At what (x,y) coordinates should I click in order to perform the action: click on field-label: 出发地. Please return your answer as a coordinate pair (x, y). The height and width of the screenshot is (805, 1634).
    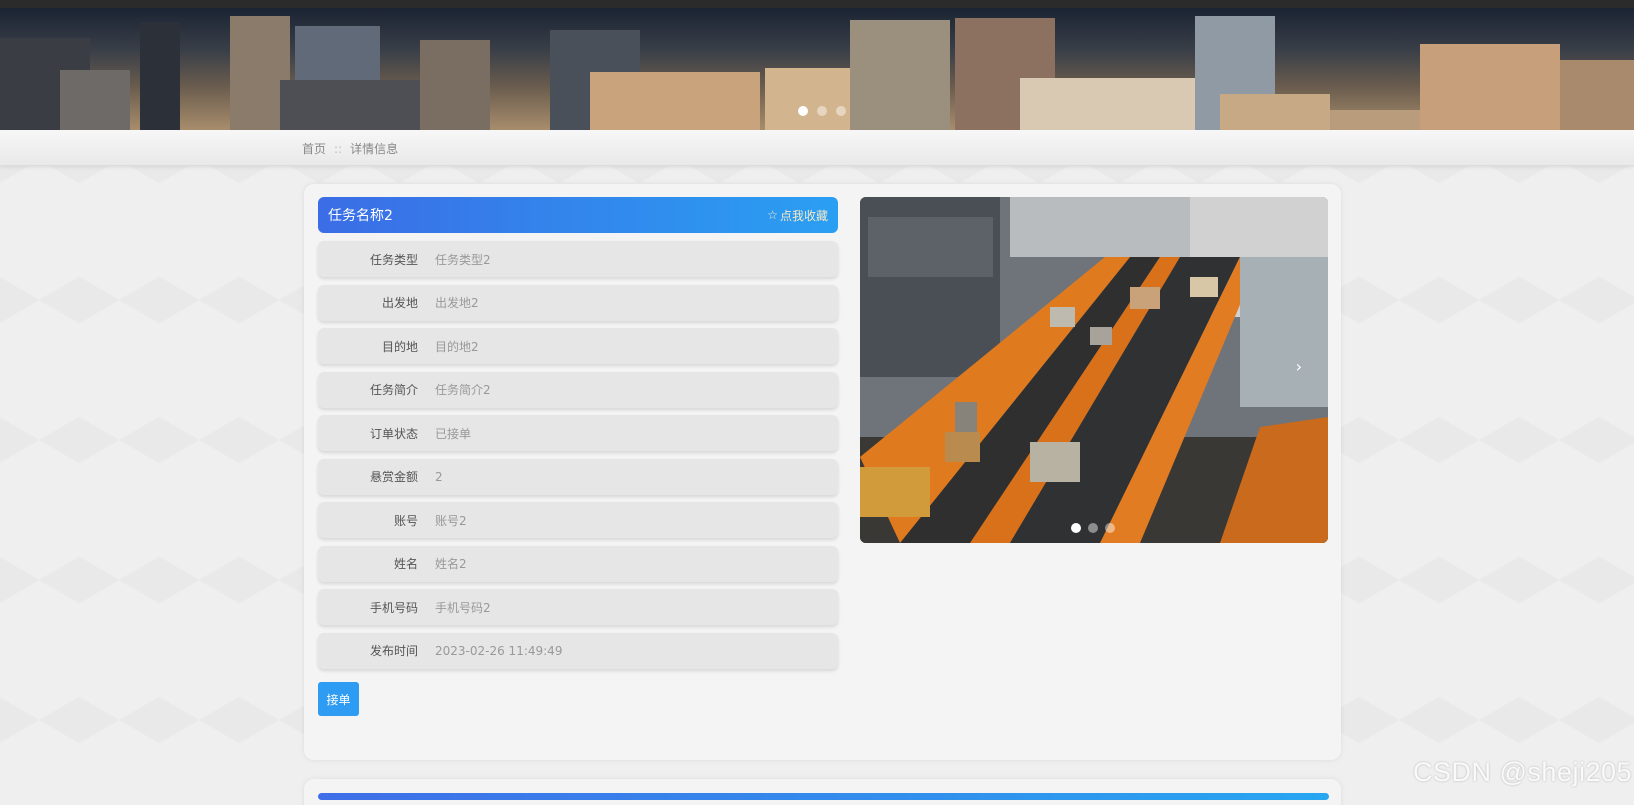
    Looking at the image, I should click on (399, 303).